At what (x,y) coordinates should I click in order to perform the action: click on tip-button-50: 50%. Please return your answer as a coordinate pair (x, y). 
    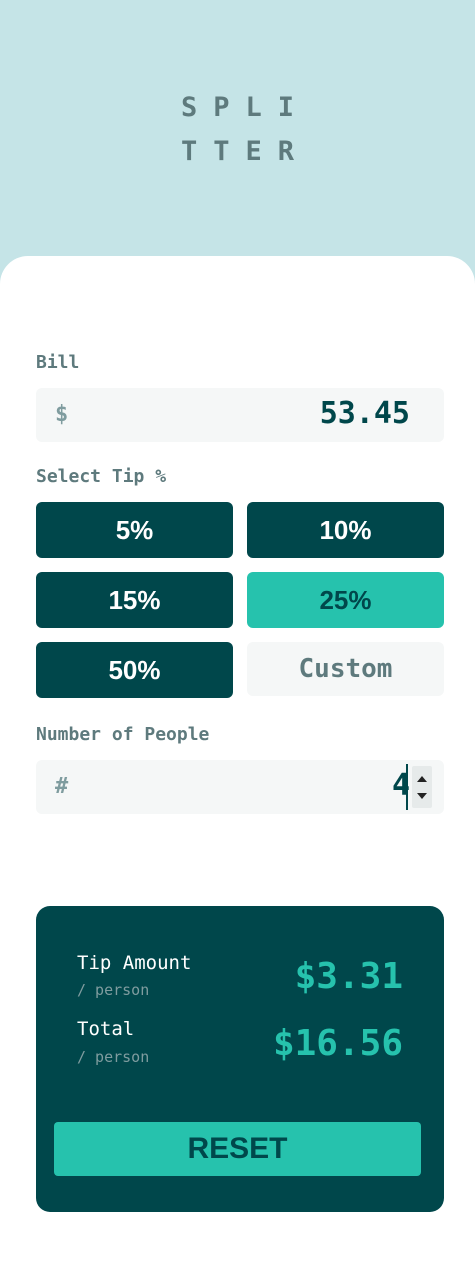
    Looking at the image, I should click on (134, 670).